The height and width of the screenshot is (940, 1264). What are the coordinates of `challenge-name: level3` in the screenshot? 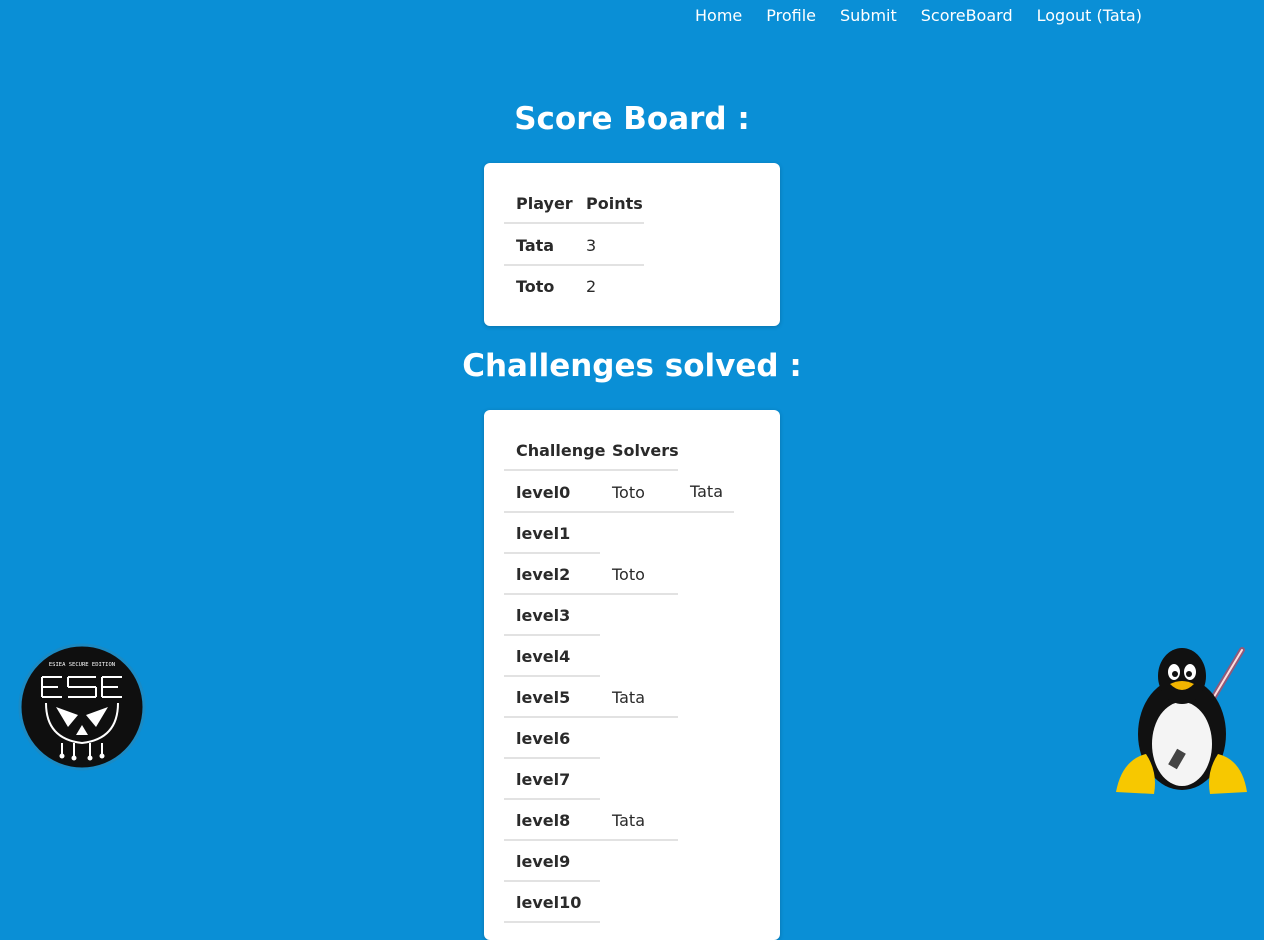 It's located at (543, 615).